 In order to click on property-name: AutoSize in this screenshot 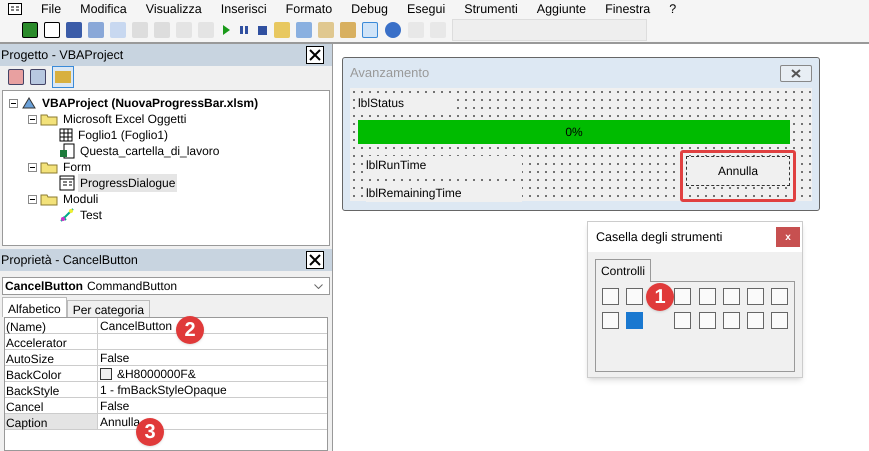, I will do `click(51, 357)`.